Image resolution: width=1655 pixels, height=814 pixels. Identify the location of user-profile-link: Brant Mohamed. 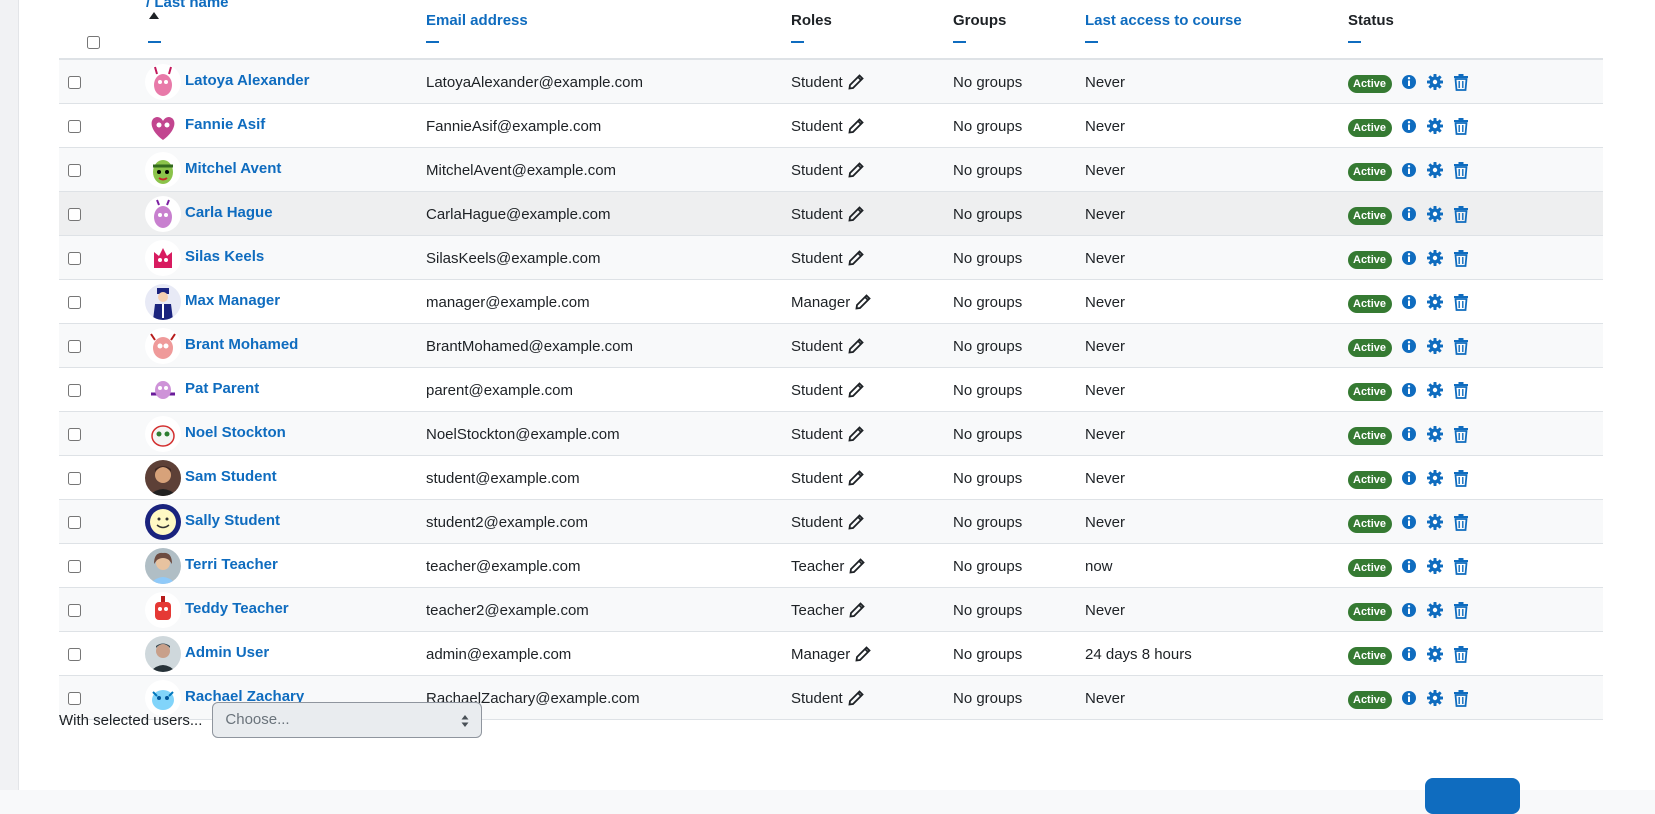
(241, 344).